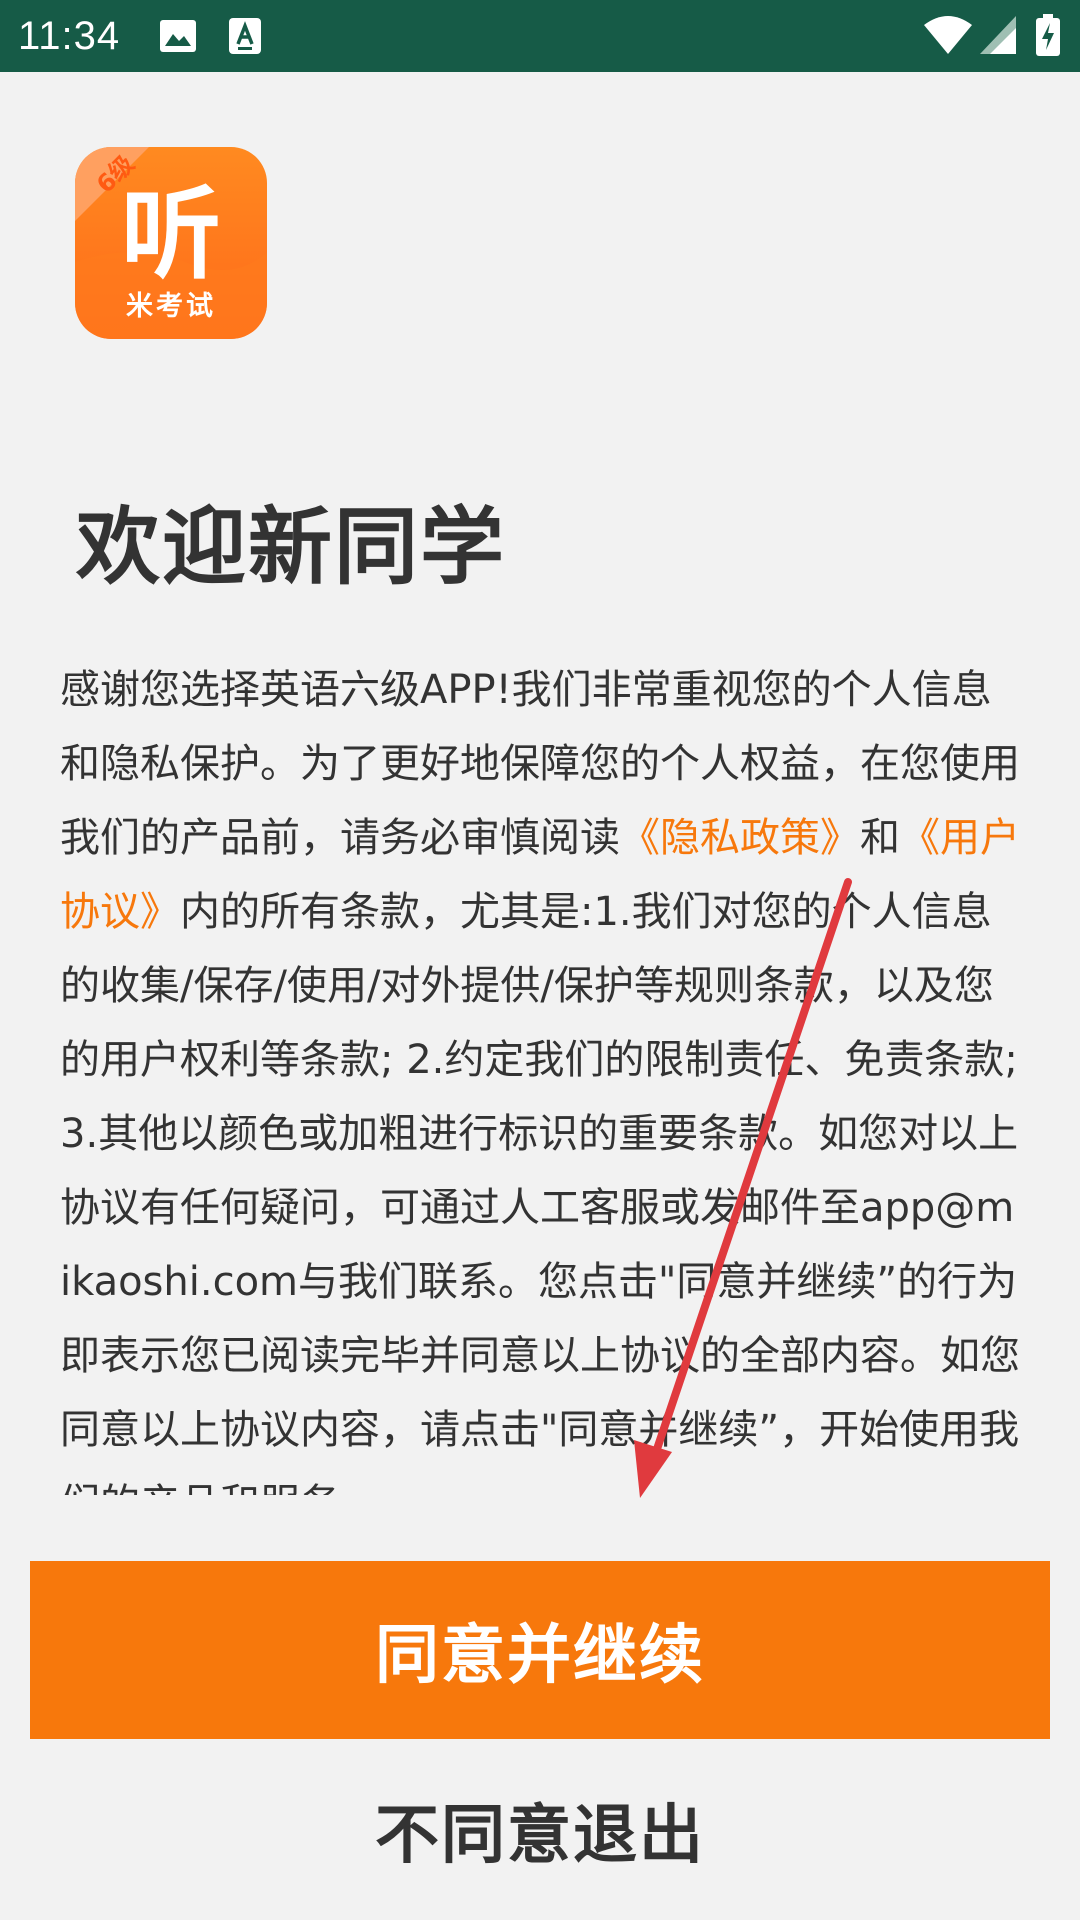 This screenshot has width=1080, height=1920. What do you see at coordinates (740, 838) in the screenshot?
I see `privacy-policy-link: 《隐私政策》` at bounding box center [740, 838].